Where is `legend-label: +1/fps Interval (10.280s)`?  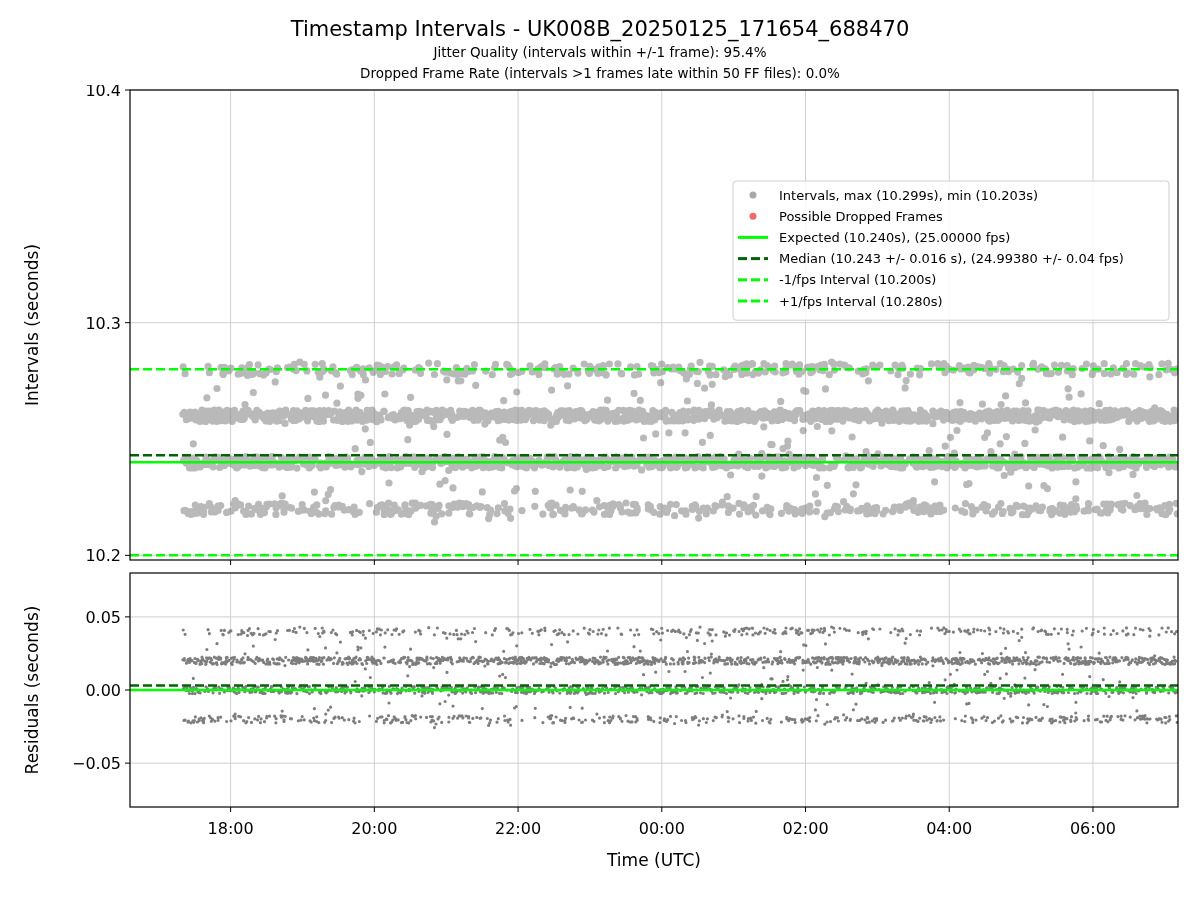
legend-label: +1/fps Interval (10.280s) is located at coordinates (861, 301).